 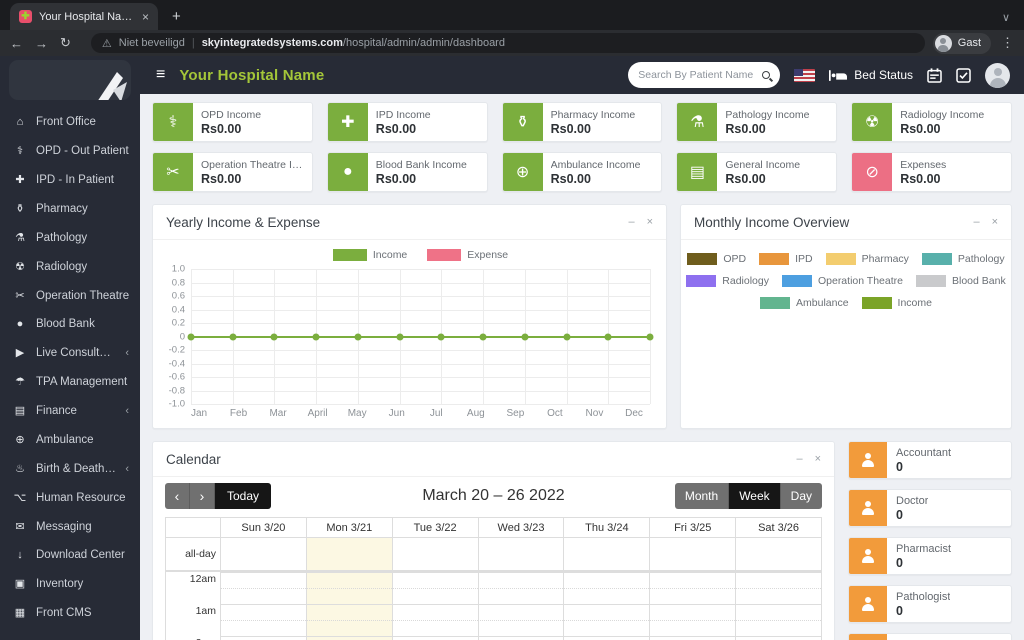 I want to click on sidebar-item-opd-out-patient: ⚕ OPD - Out Patient, so click(x=70, y=150).